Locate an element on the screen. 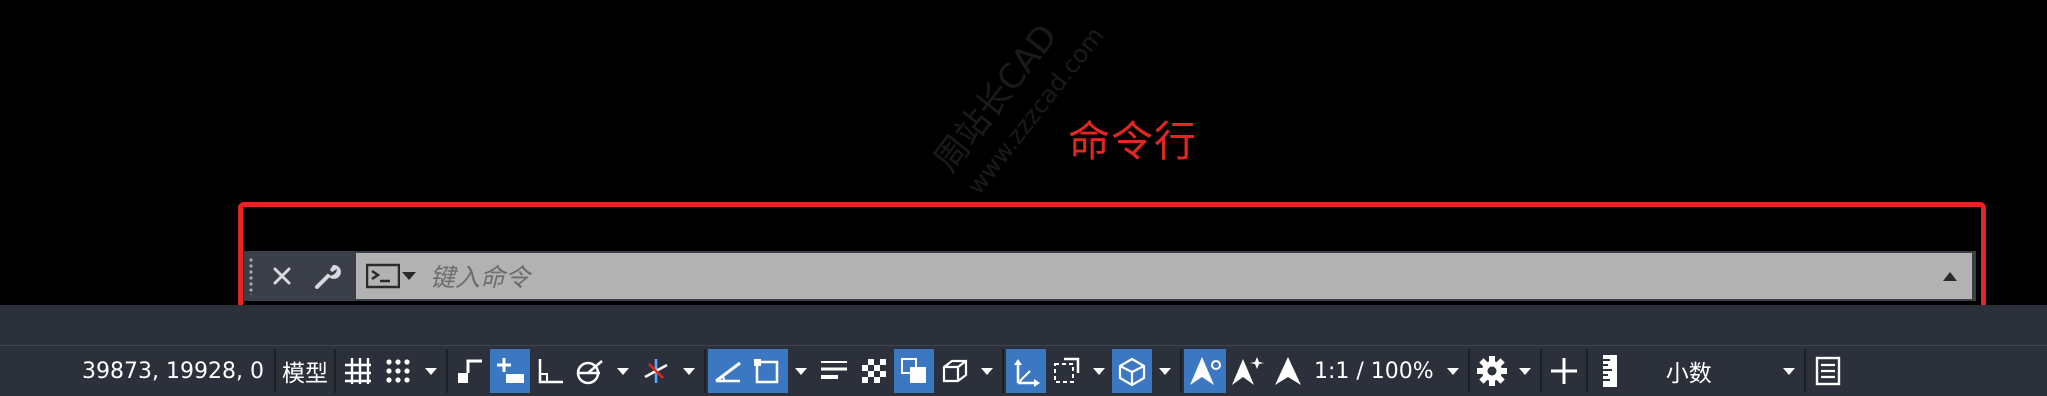 The height and width of the screenshot is (396, 2047). quick-properties-icon is located at coordinates (1827, 371).